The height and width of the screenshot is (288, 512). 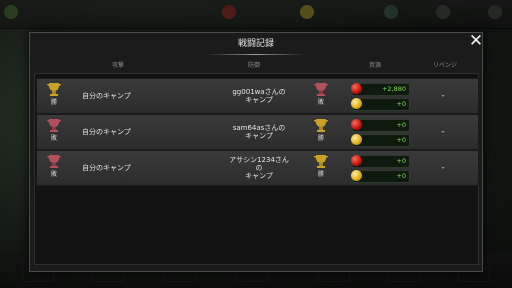 I want to click on mail-icon, so click(x=443, y=12).